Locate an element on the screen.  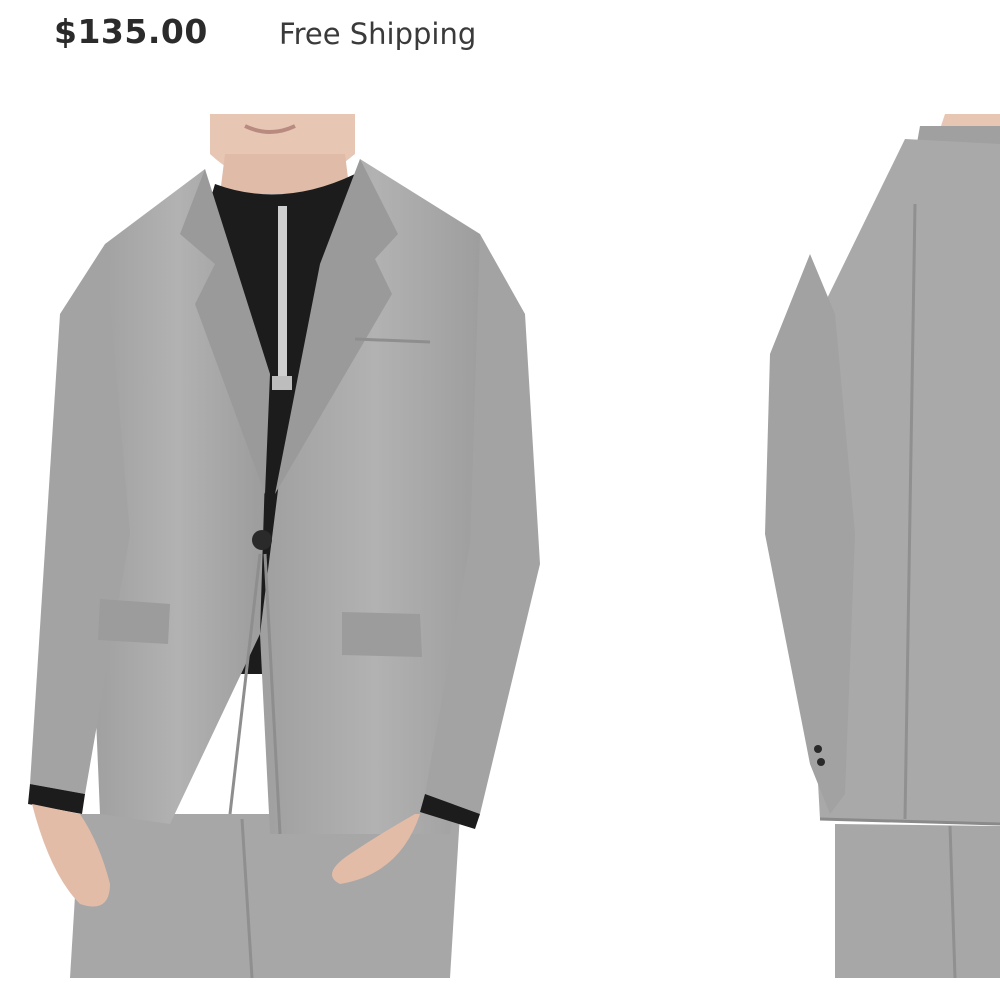
shipping-info: Free Shipping is located at coordinates (378, 34).